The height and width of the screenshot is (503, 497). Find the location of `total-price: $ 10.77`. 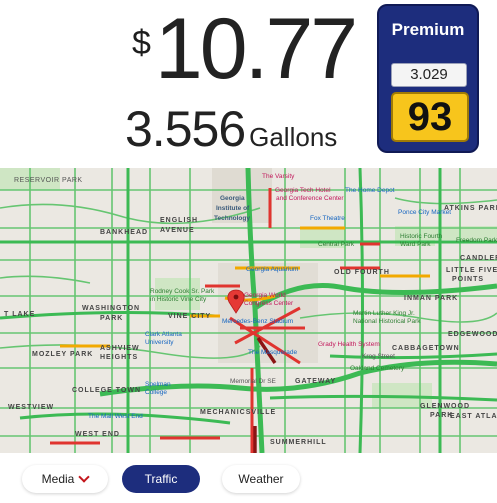

total-price: $ 10.77 is located at coordinates (245, 51).